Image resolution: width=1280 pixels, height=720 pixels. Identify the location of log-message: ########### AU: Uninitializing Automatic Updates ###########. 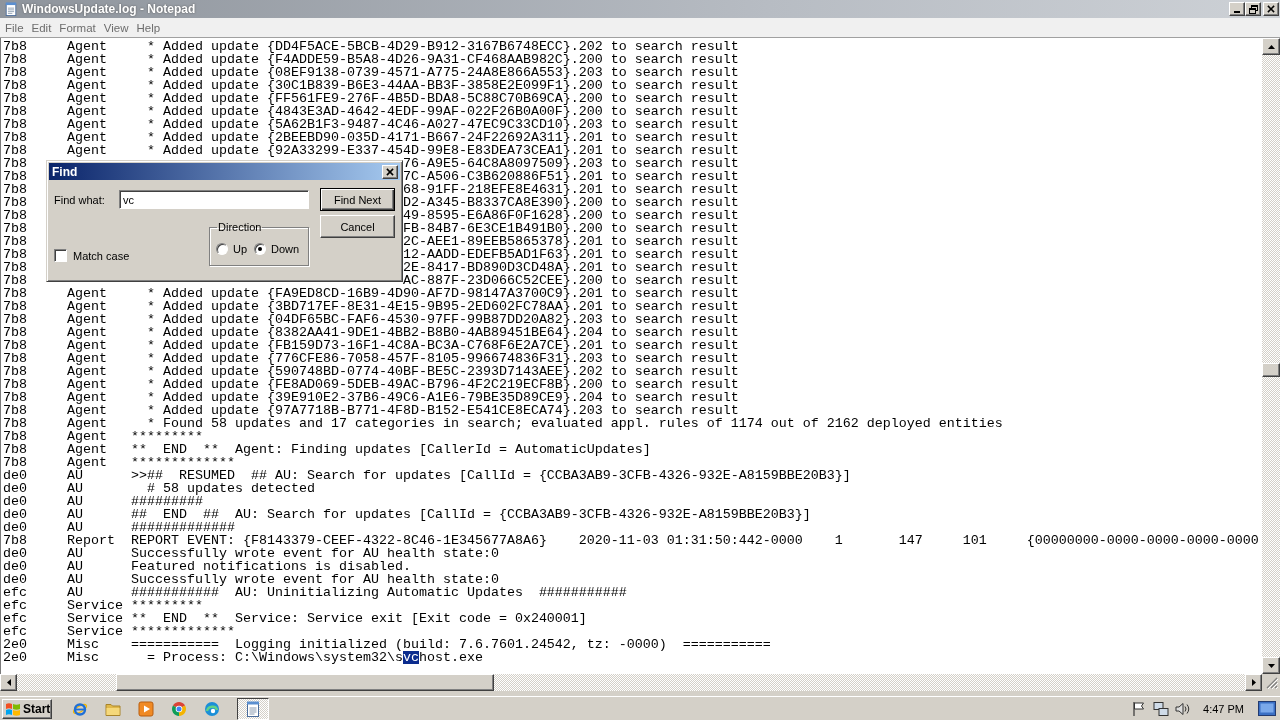
(378, 592).